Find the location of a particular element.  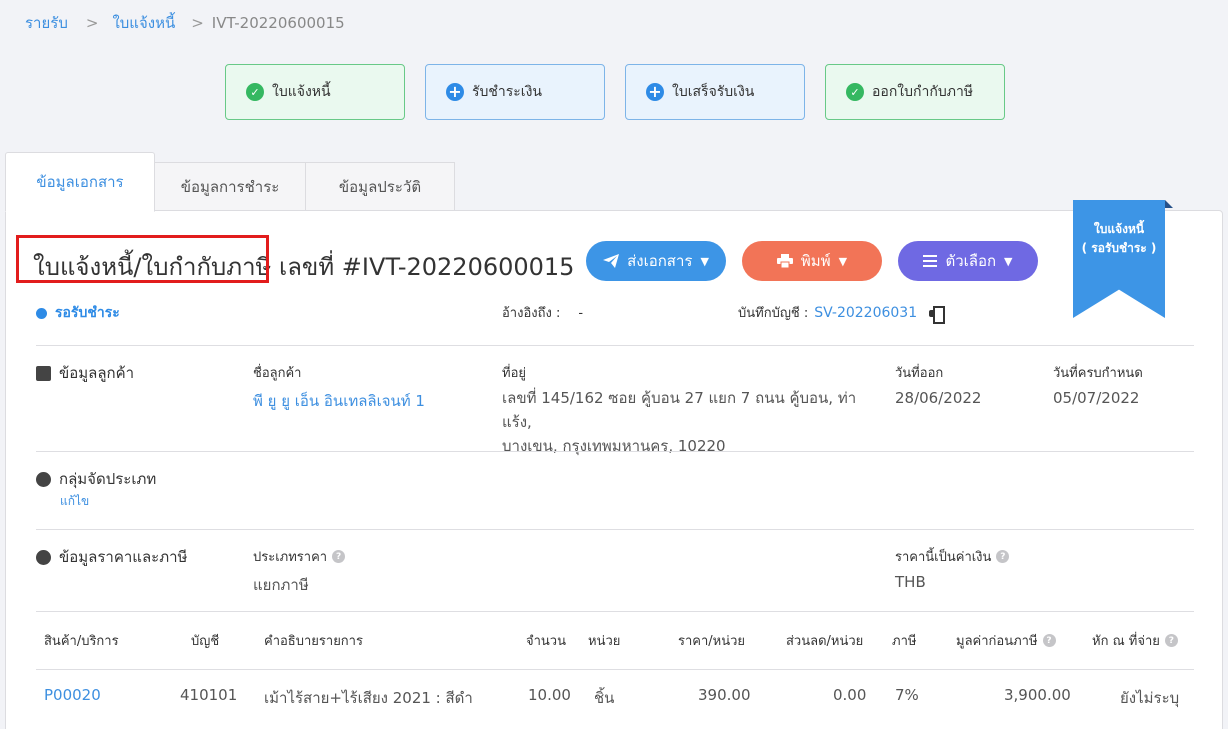

address-line-2: บางเขน, กรุงเทพมหานคร, 10220 is located at coordinates (614, 446).